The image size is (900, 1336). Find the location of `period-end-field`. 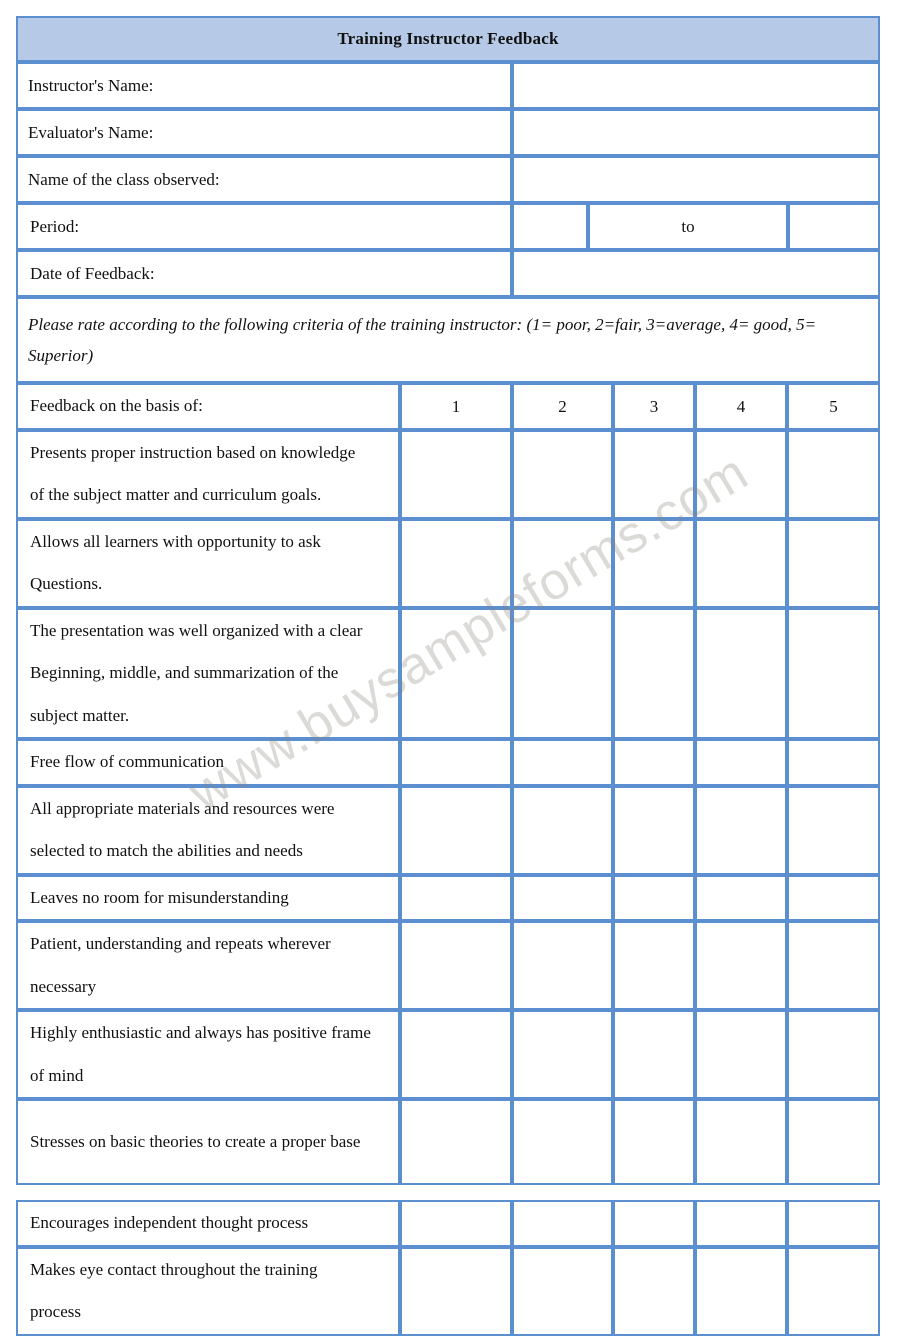

period-end-field is located at coordinates (834, 226).